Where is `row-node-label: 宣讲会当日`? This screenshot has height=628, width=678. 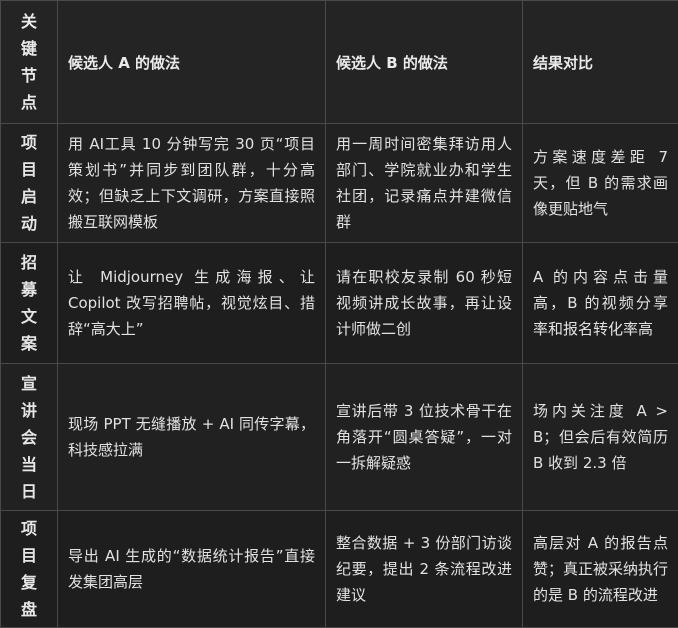
row-node-label: 宣讲会当日 is located at coordinates (29, 437).